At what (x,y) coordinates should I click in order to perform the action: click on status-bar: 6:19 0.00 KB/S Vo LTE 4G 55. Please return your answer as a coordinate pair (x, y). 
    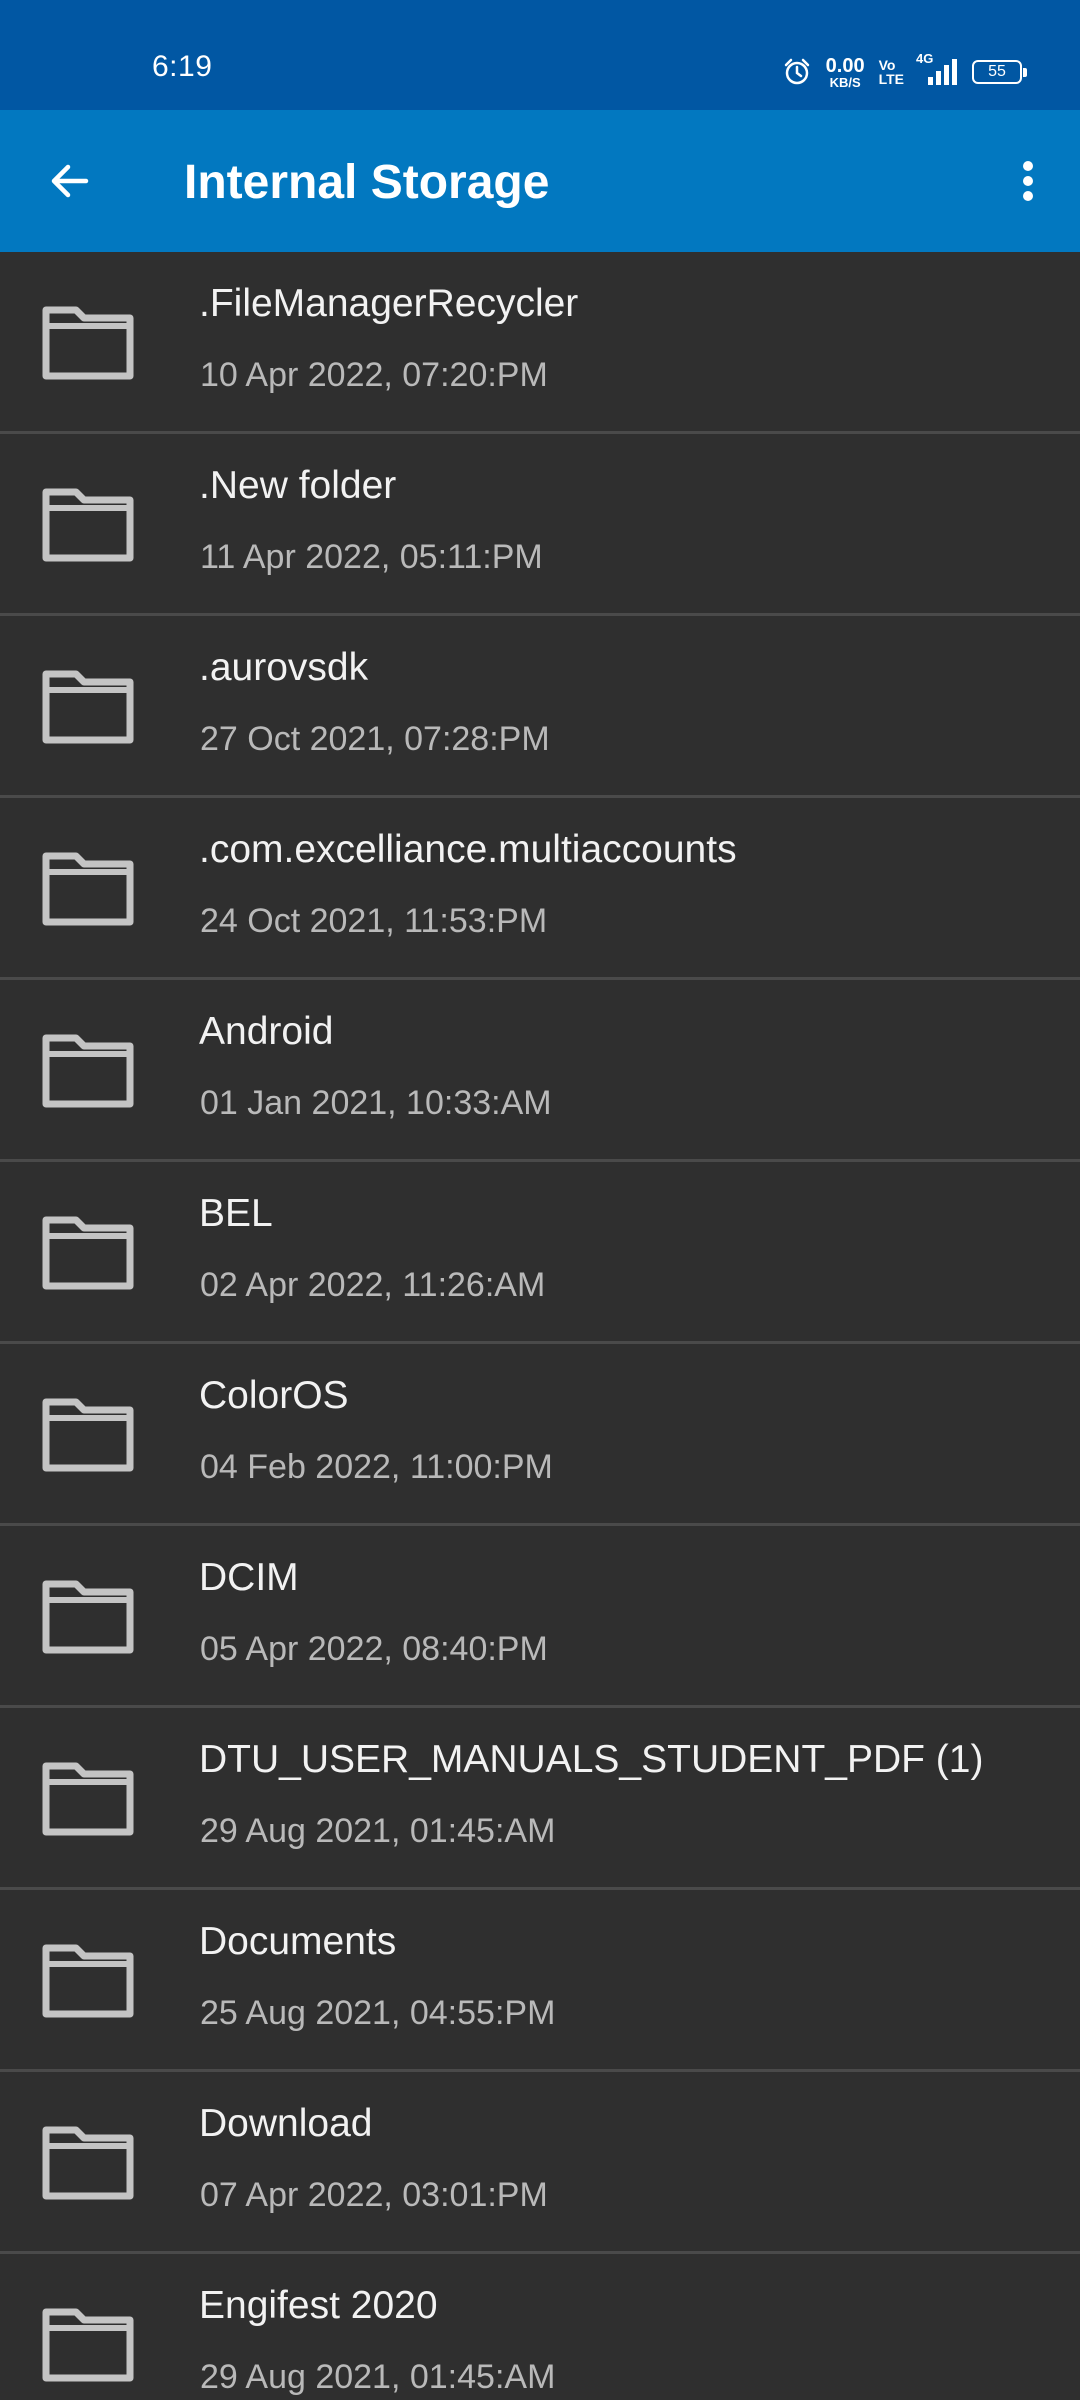
    Looking at the image, I should click on (540, 55).